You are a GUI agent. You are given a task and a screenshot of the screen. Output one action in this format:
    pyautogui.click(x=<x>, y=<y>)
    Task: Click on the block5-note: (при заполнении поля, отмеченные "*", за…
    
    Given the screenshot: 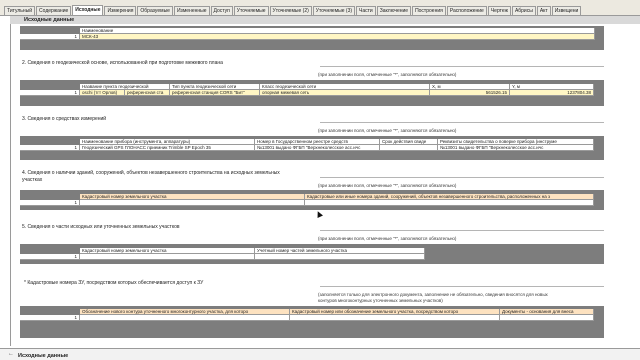 What is the action you would take?
    pyautogui.click(x=387, y=238)
    